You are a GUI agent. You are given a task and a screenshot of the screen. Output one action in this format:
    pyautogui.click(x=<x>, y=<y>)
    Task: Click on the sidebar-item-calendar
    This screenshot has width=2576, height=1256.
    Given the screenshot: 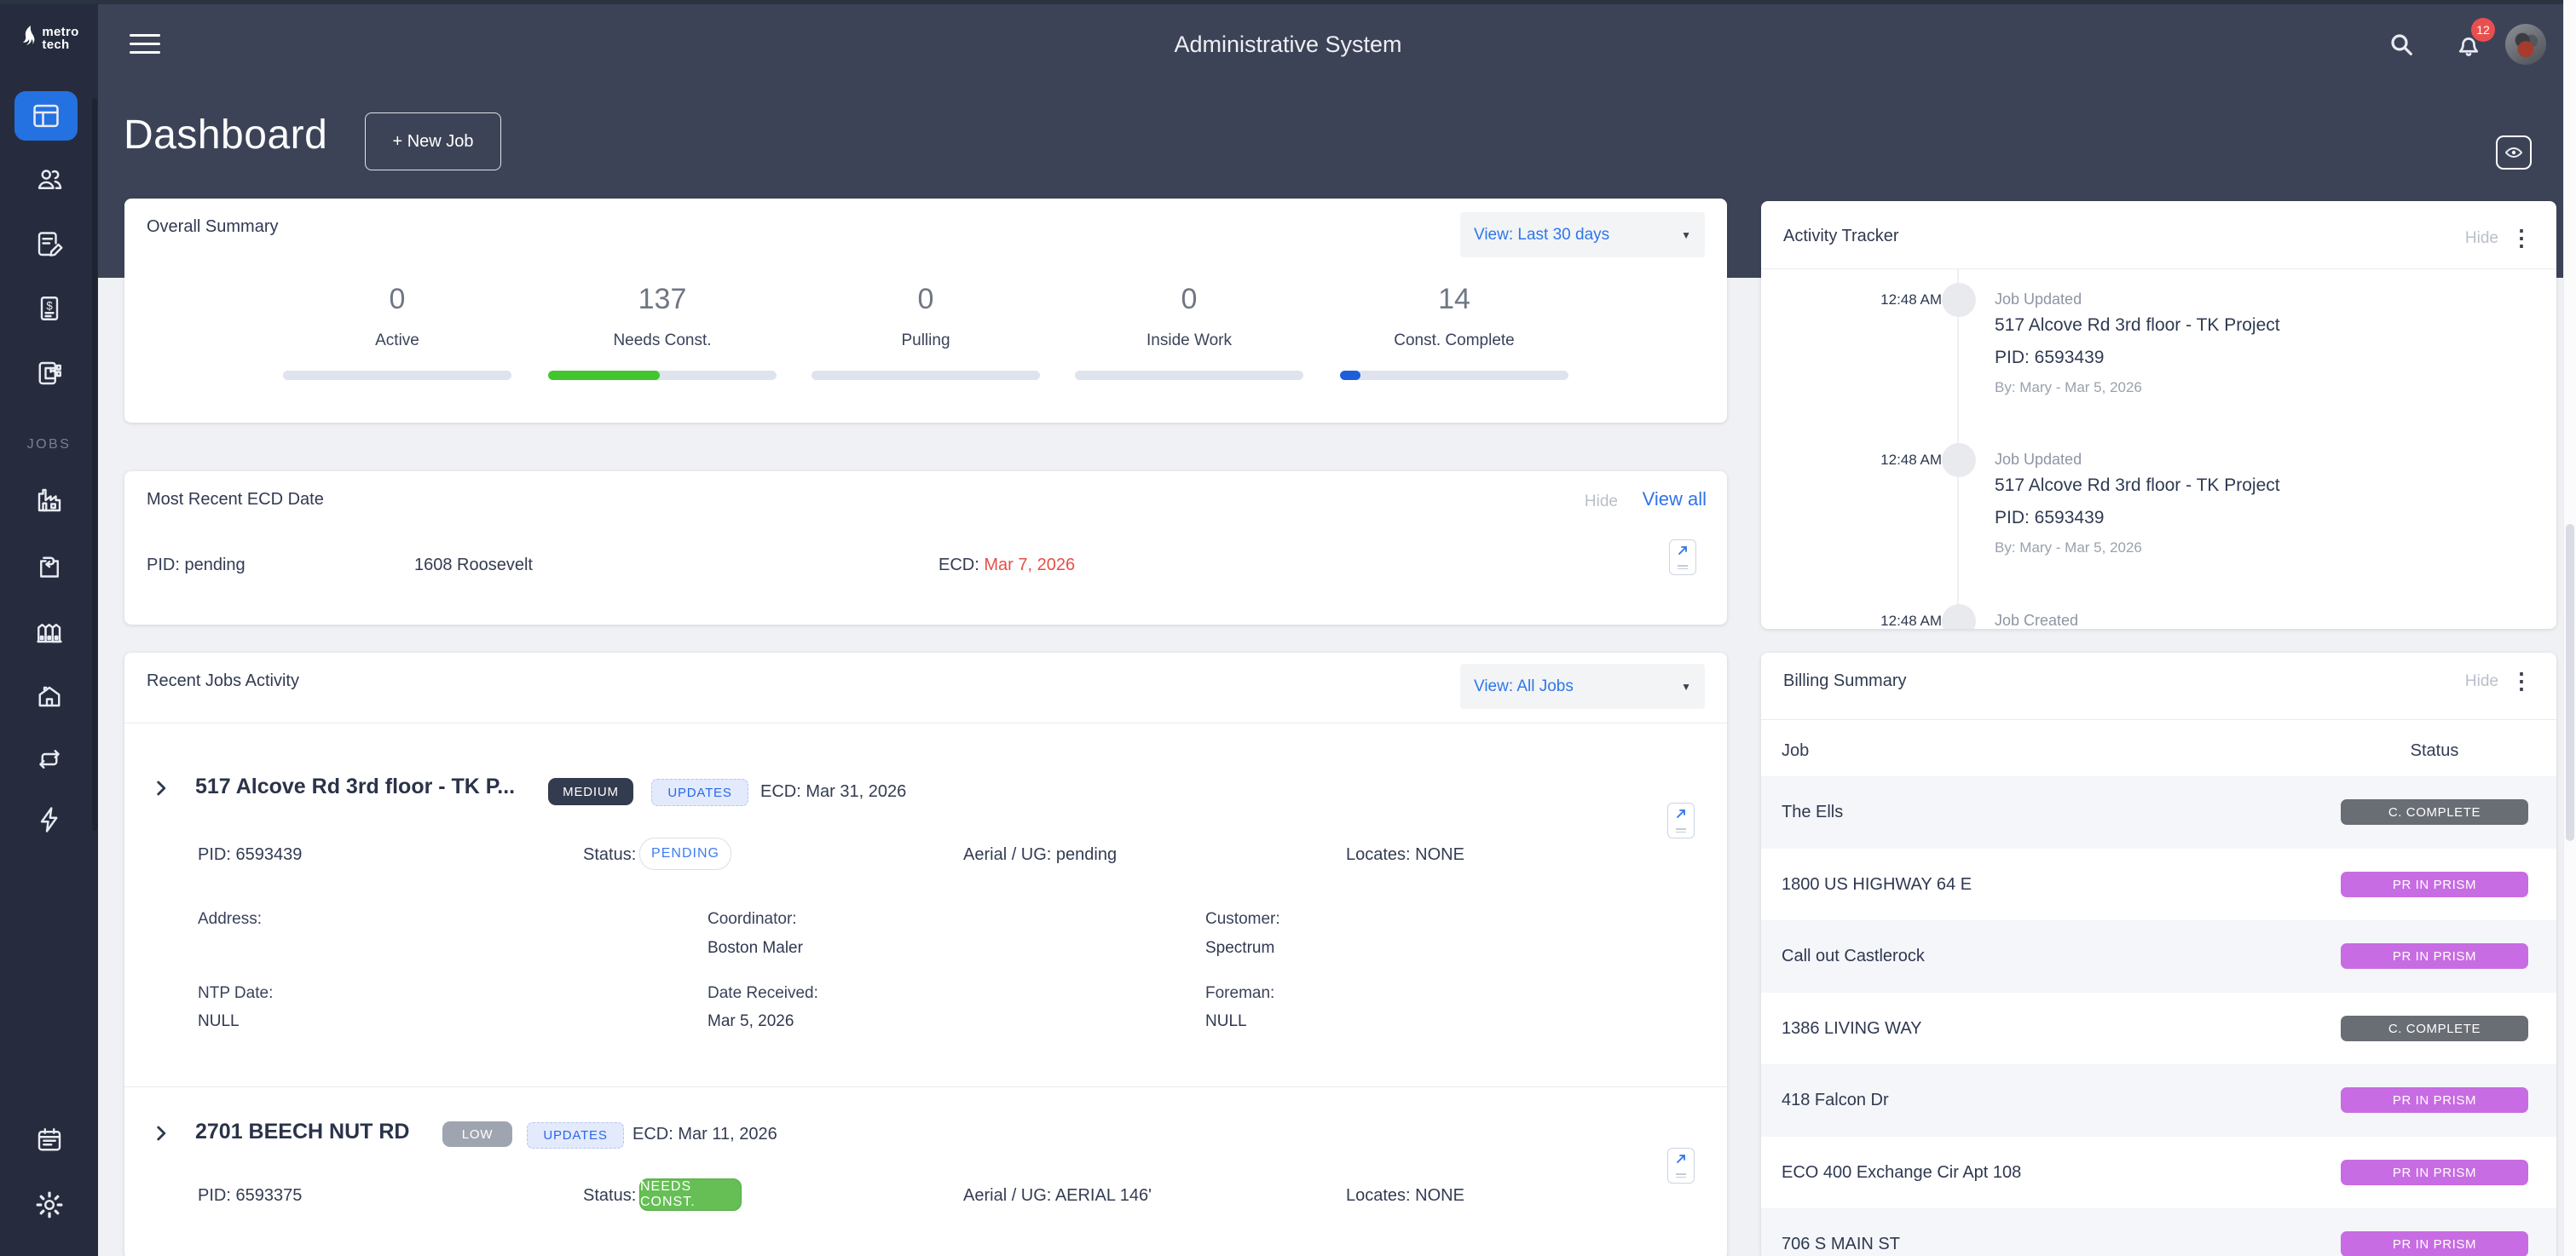 What is the action you would take?
    pyautogui.click(x=49, y=1140)
    